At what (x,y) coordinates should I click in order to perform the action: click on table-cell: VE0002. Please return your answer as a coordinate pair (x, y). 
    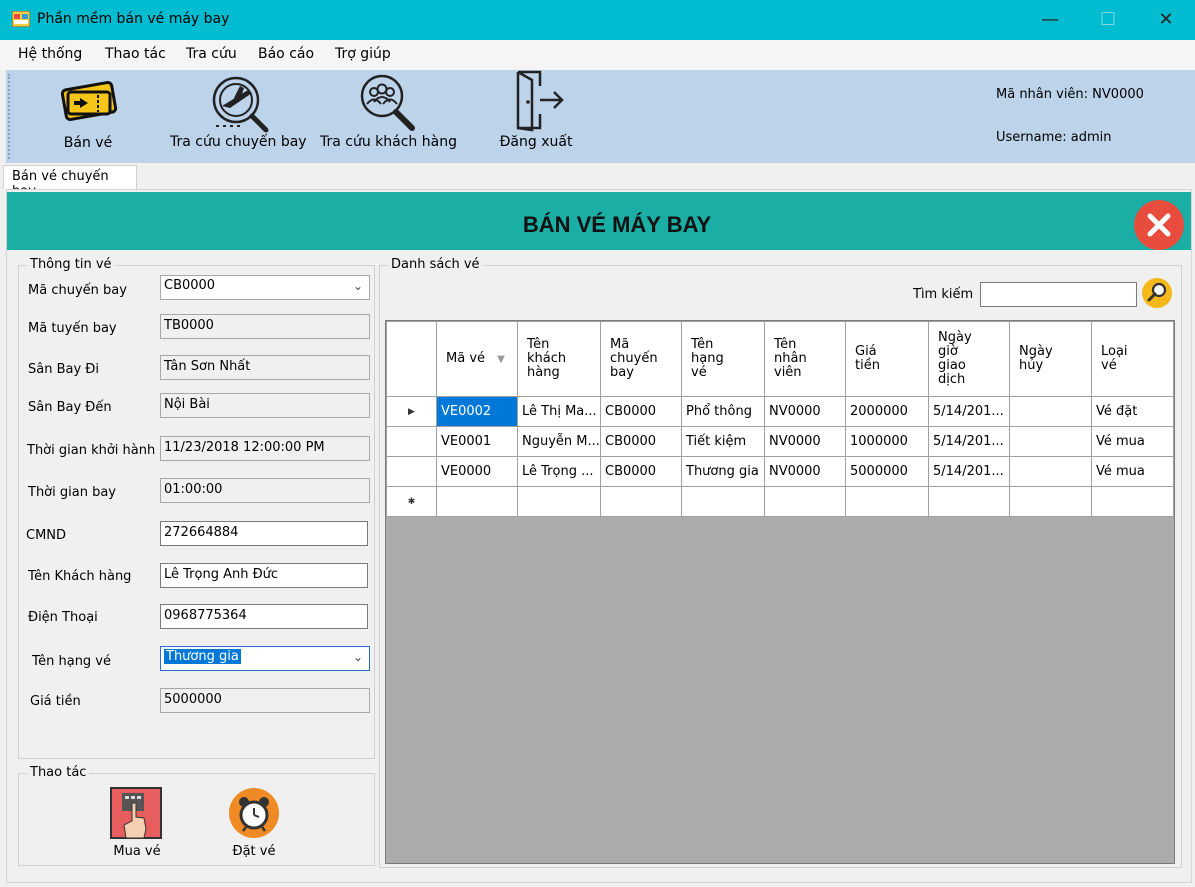
    Looking at the image, I should click on (477, 411).